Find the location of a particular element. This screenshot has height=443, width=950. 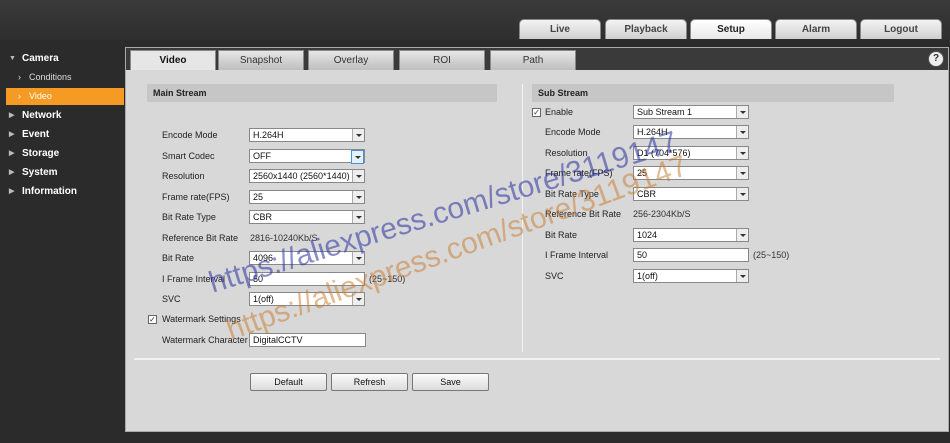

main-smart-codec-label: Smart Codec is located at coordinates (188, 156).